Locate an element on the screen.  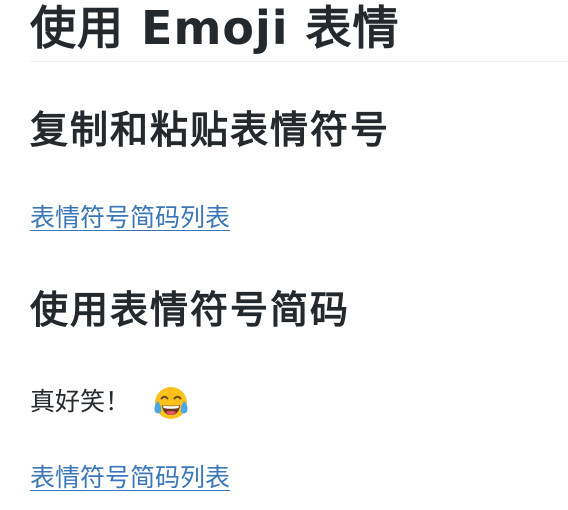
face-with-tears-of-joy-icon is located at coordinates (171, 403).